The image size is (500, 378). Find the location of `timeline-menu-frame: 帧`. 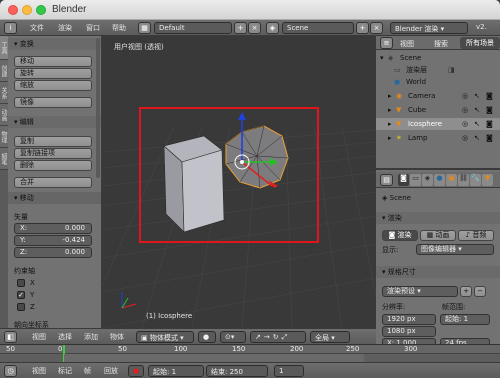

timeline-menu-frame: 帧 is located at coordinates (87, 371).